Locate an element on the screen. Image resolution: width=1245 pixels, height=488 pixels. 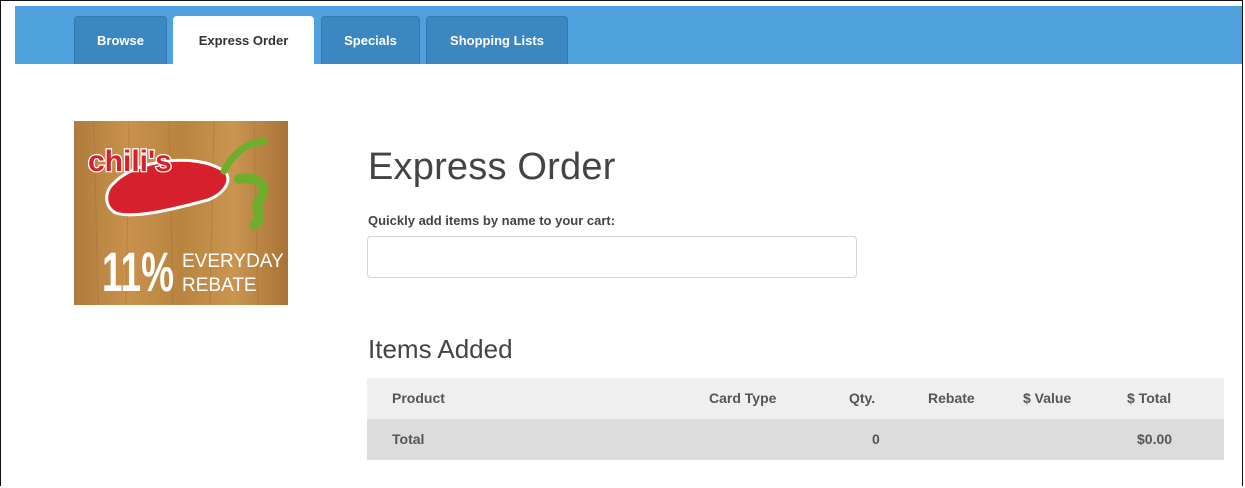
column-header-rebate: Rebate is located at coordinates (951, 398).